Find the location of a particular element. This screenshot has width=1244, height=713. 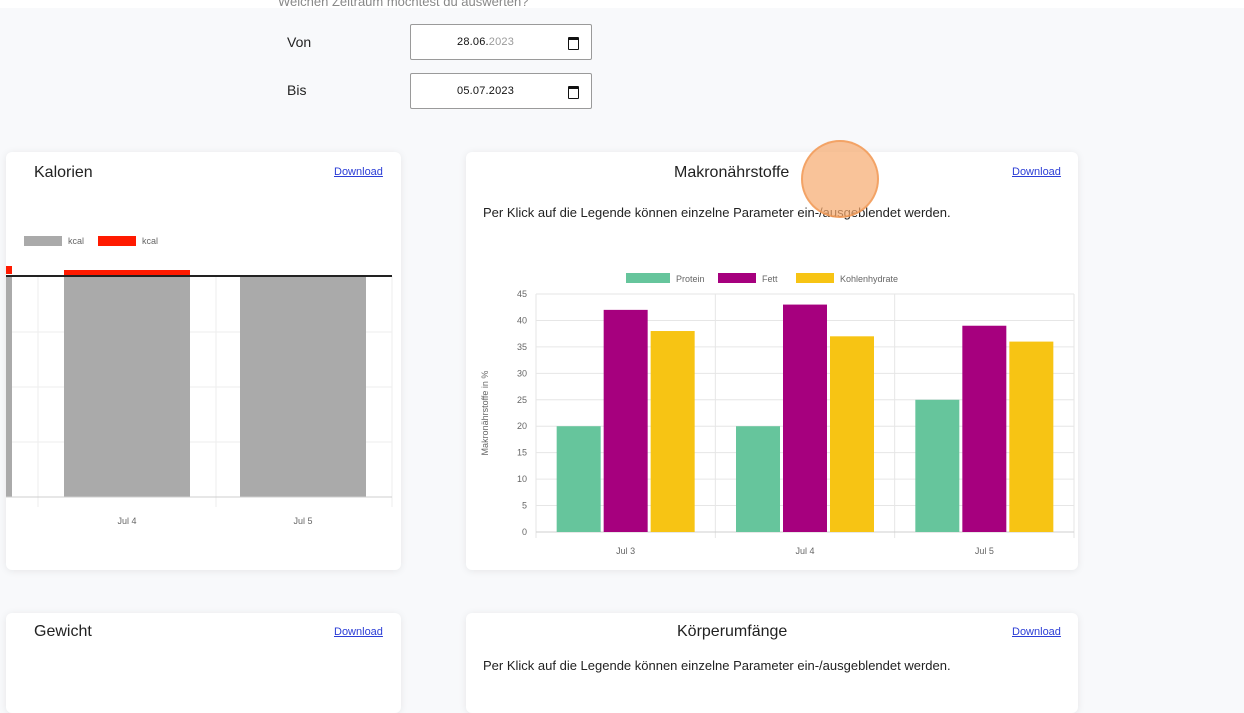

legend-label-protein: Protein is located at coordinates (690, 279).